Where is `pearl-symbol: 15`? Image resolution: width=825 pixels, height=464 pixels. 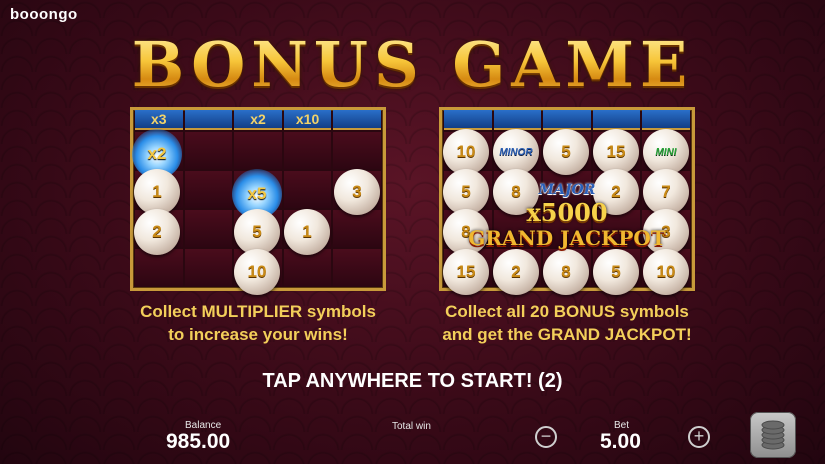 pearl-symbol: 15 is located at coordinates (466, 272).